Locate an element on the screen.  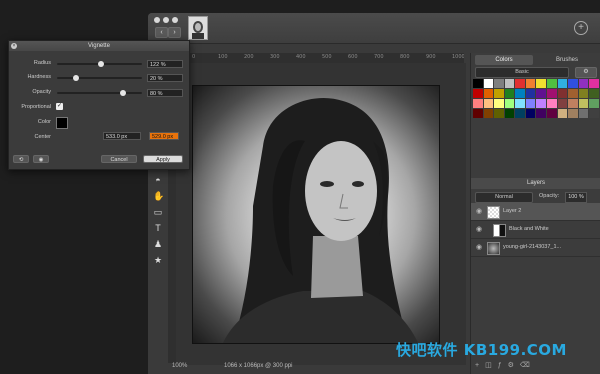
tab-brushes: Brushes is located at coordinates (567, 60).